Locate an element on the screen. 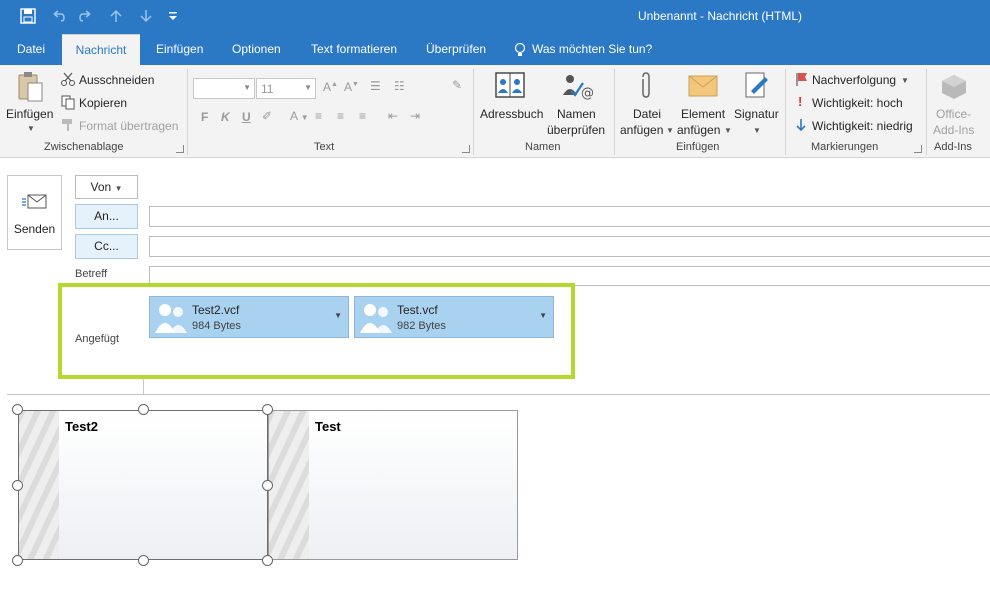  cc-field is located at coordinates (569, 246).